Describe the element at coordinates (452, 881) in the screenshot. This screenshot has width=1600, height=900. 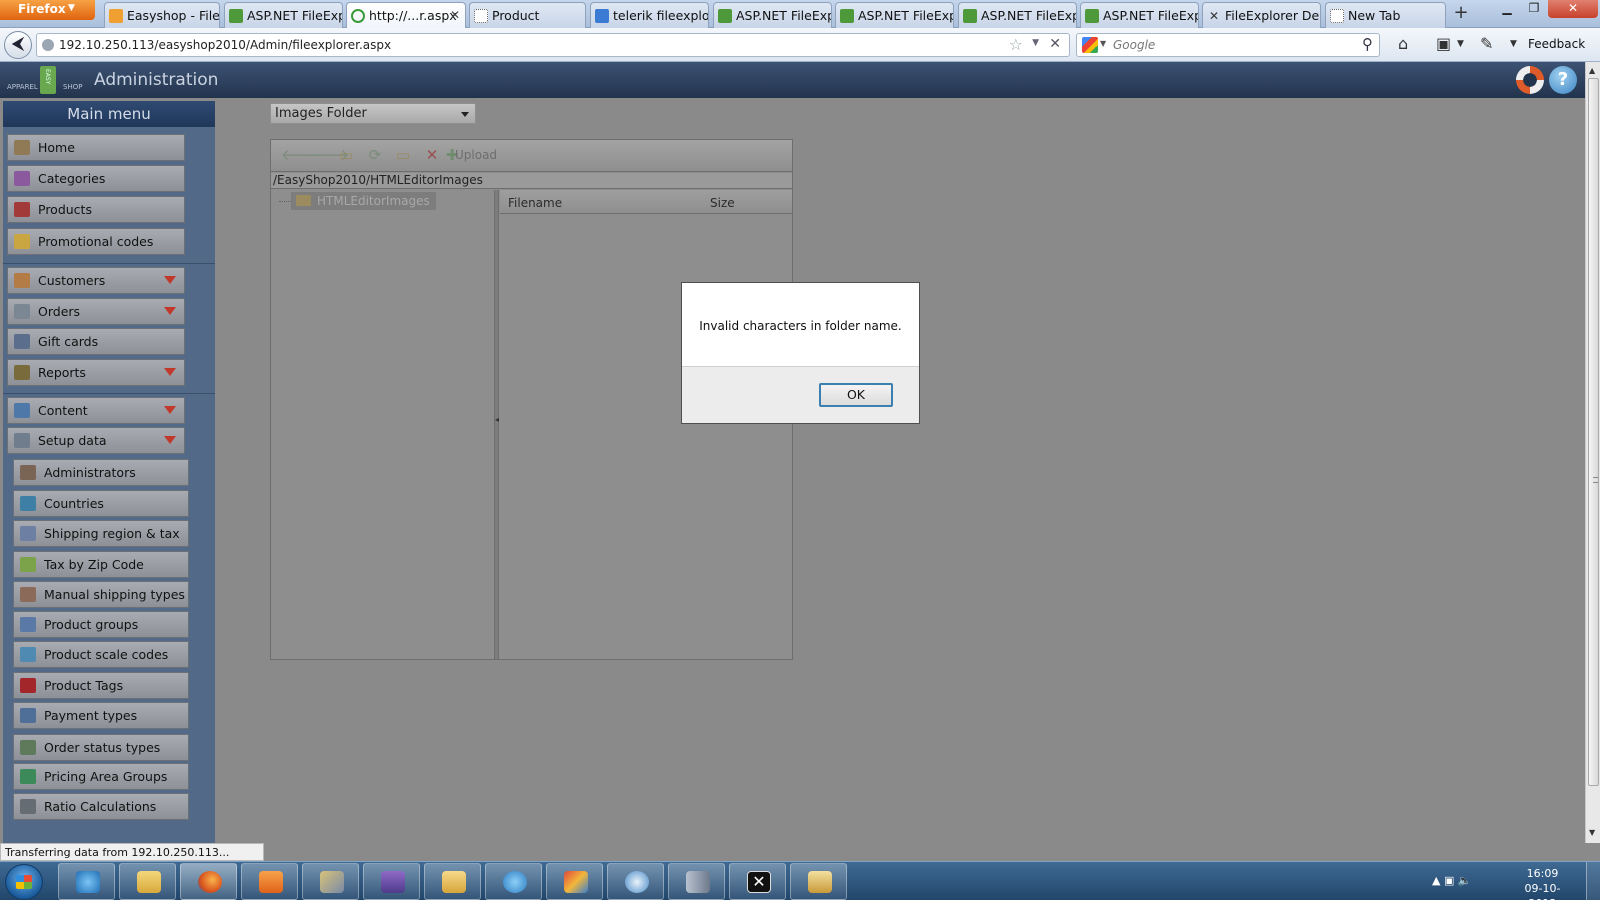
I see `taskbar-outlook` at that location.